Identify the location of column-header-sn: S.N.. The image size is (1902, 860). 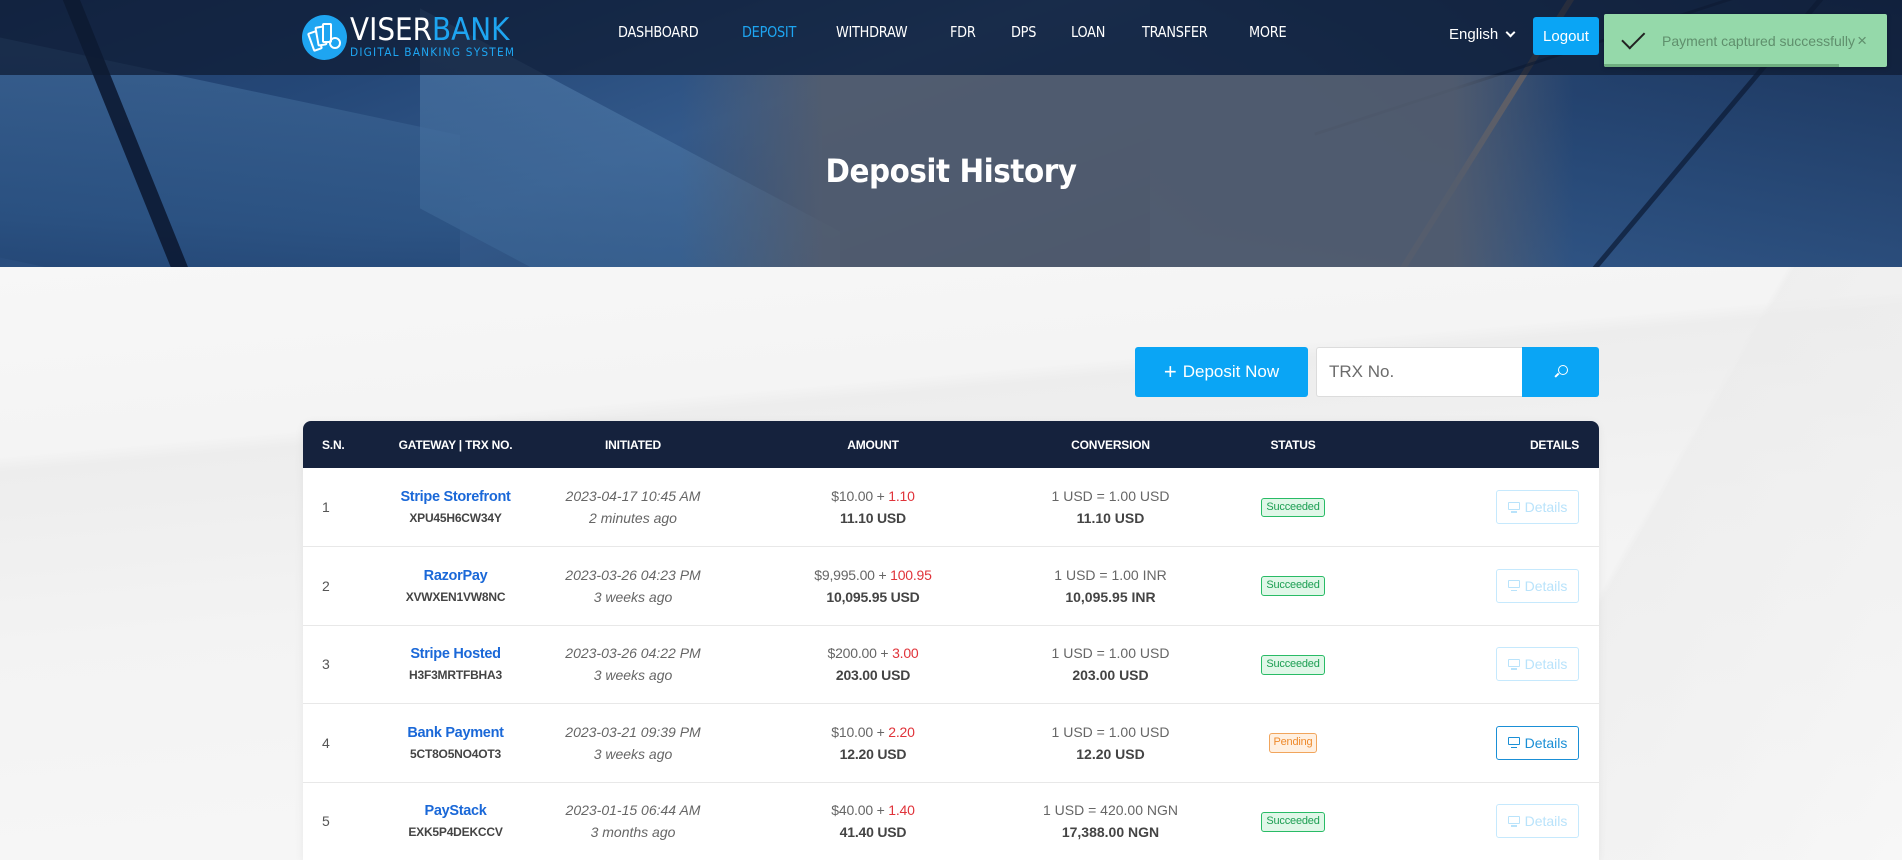
(333, 444).